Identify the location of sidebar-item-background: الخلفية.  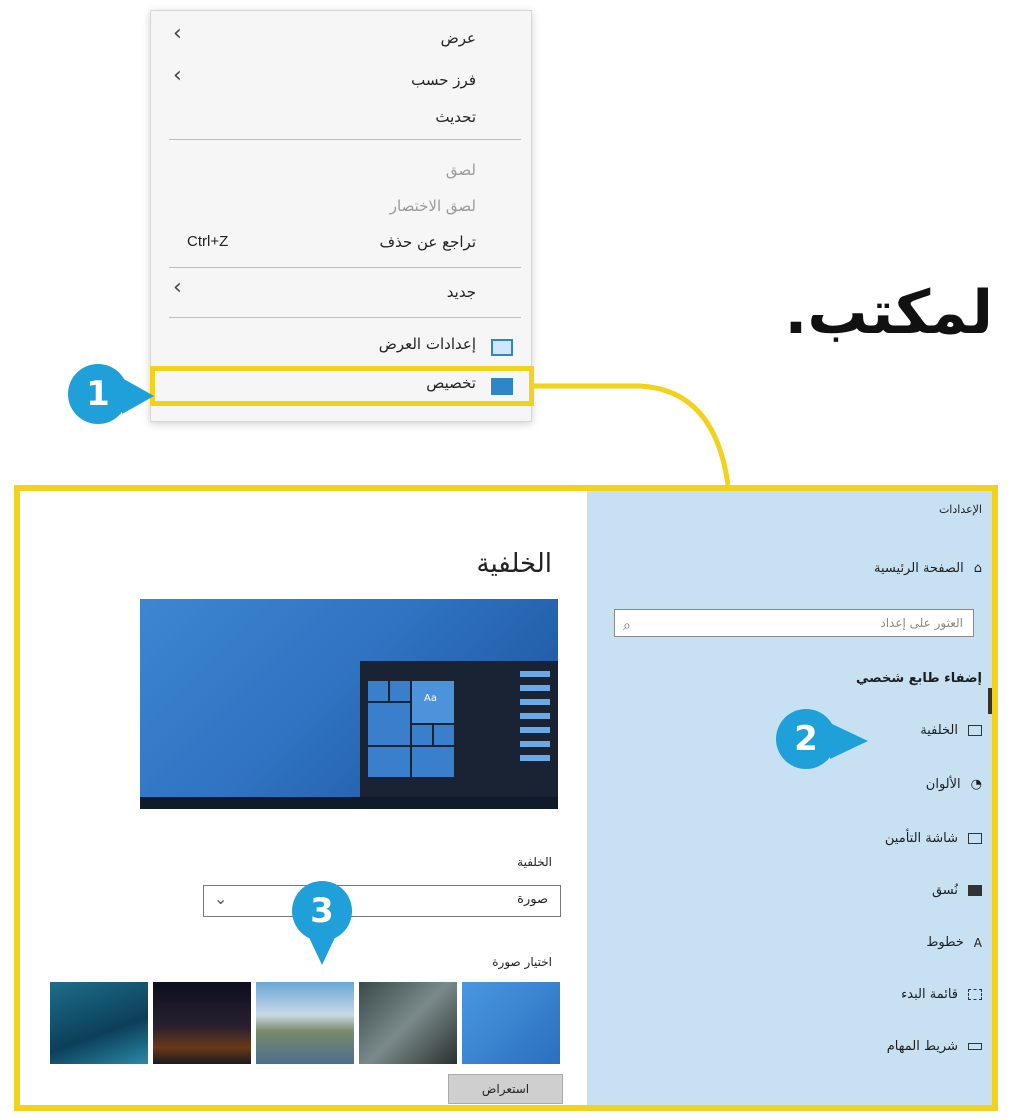
(951, 730).